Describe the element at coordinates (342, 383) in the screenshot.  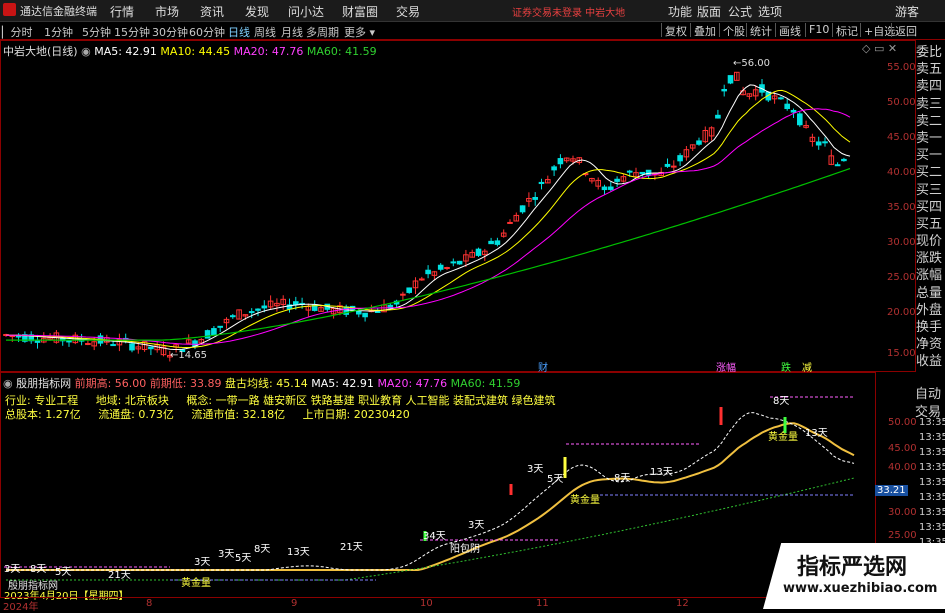
I see `sub-ma5: MA5: 42.91` at that location.